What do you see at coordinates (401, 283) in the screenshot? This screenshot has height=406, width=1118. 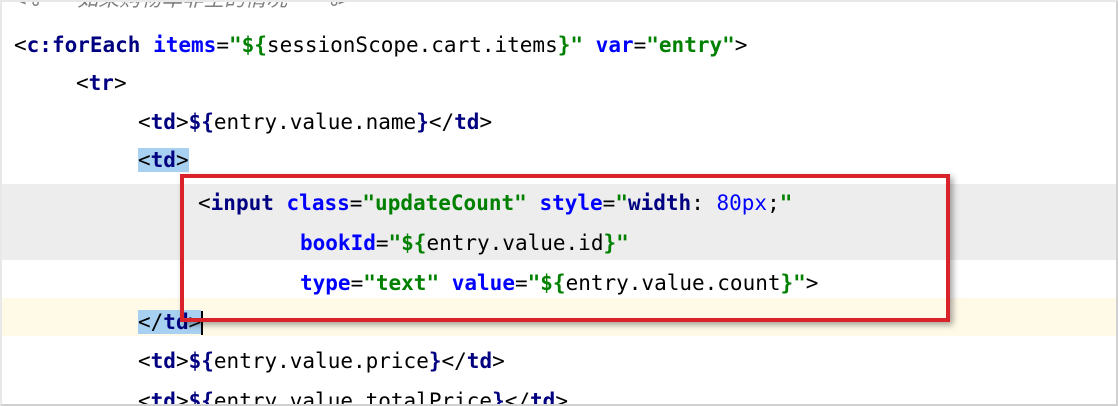 I see `code-token: "text"` at bounding box center [401, 283].